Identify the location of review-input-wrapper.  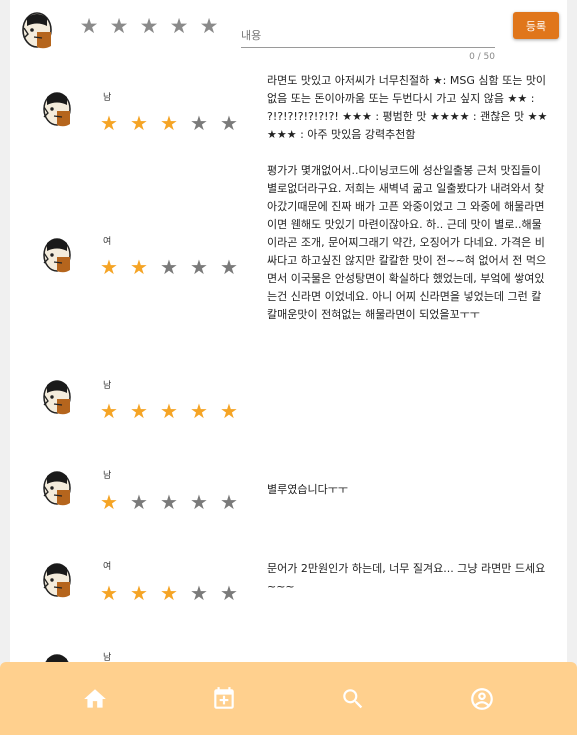
(368, 36).